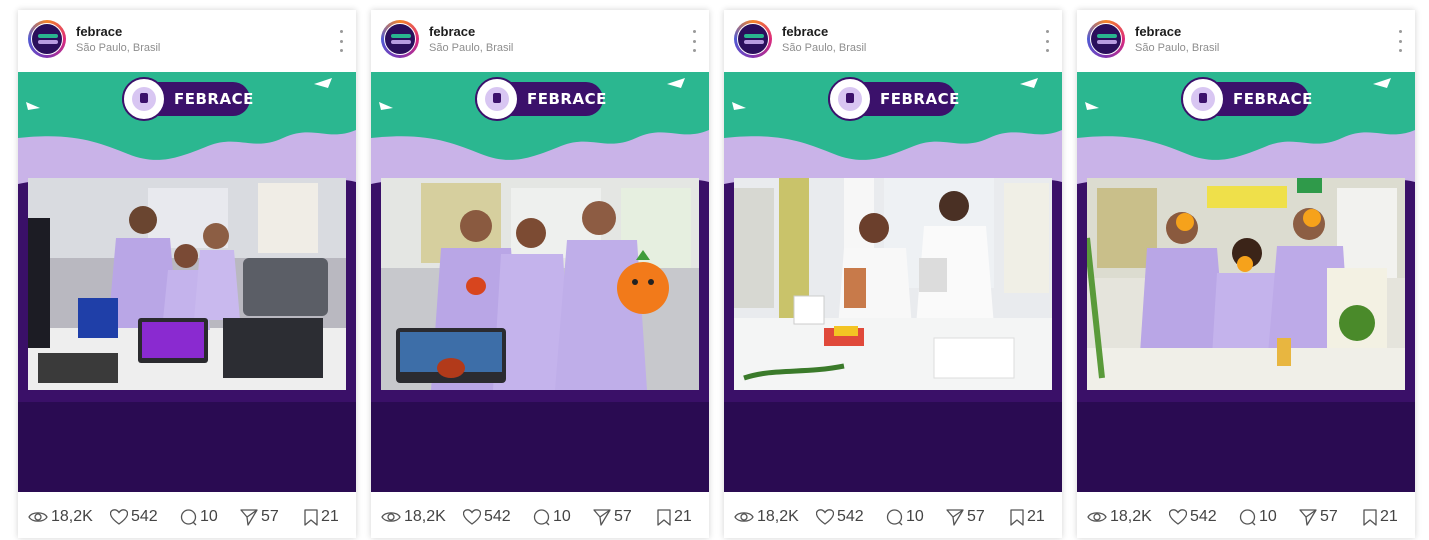 Image resolution: width=1429 pixels, height=540 pixels. I want to click on three-students-with-plush-orange-photo, so click(540, 284).